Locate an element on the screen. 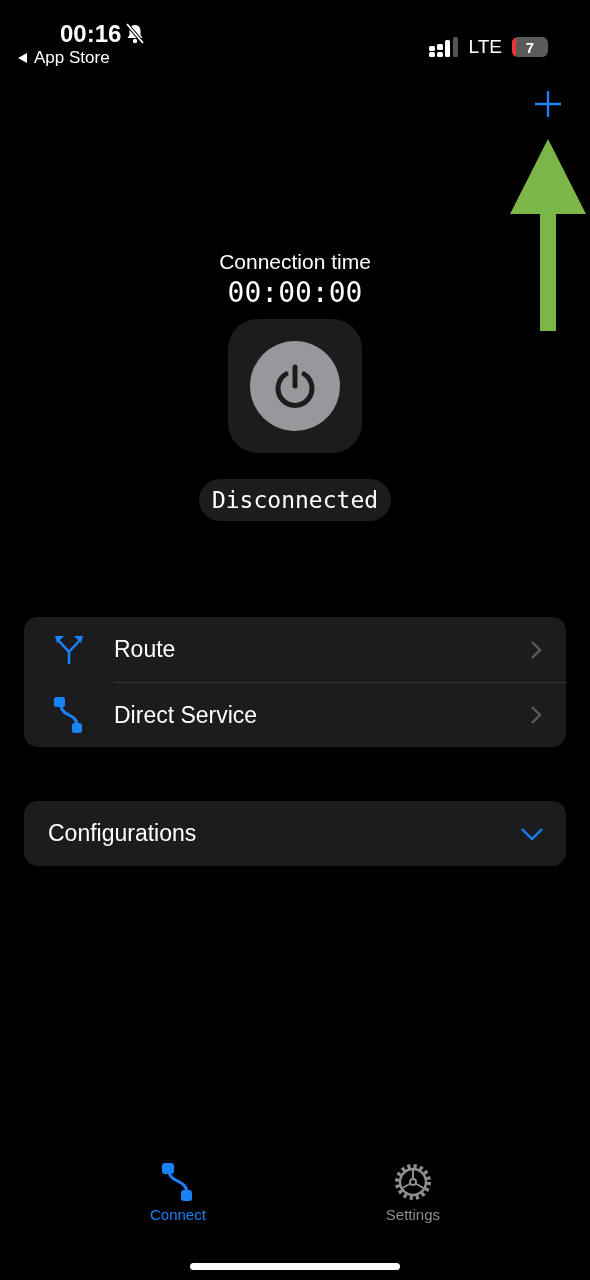 The image size is (590, 1280). settings-icon is located at coordinates (412, 1182).